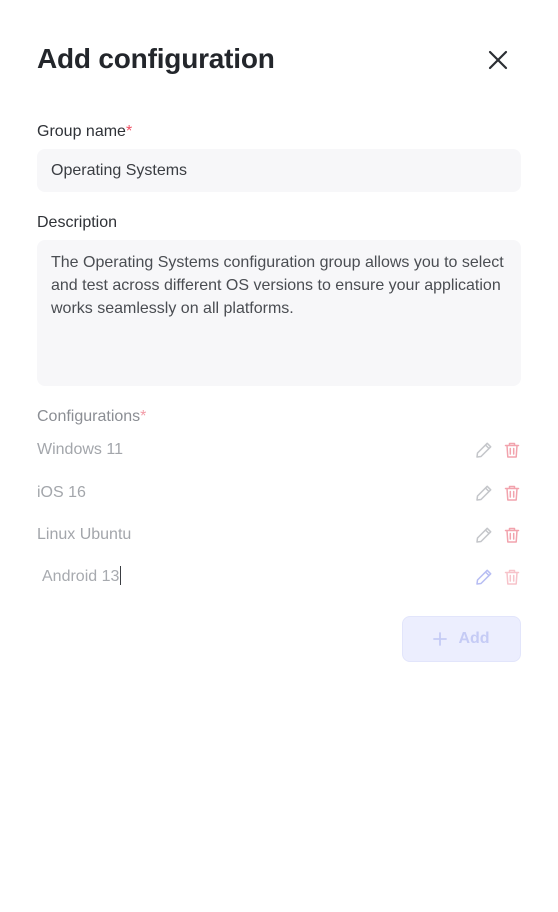 The height and width of the screenshot is (912, 558). I want to click on add-button: Add, so click(461, 639).